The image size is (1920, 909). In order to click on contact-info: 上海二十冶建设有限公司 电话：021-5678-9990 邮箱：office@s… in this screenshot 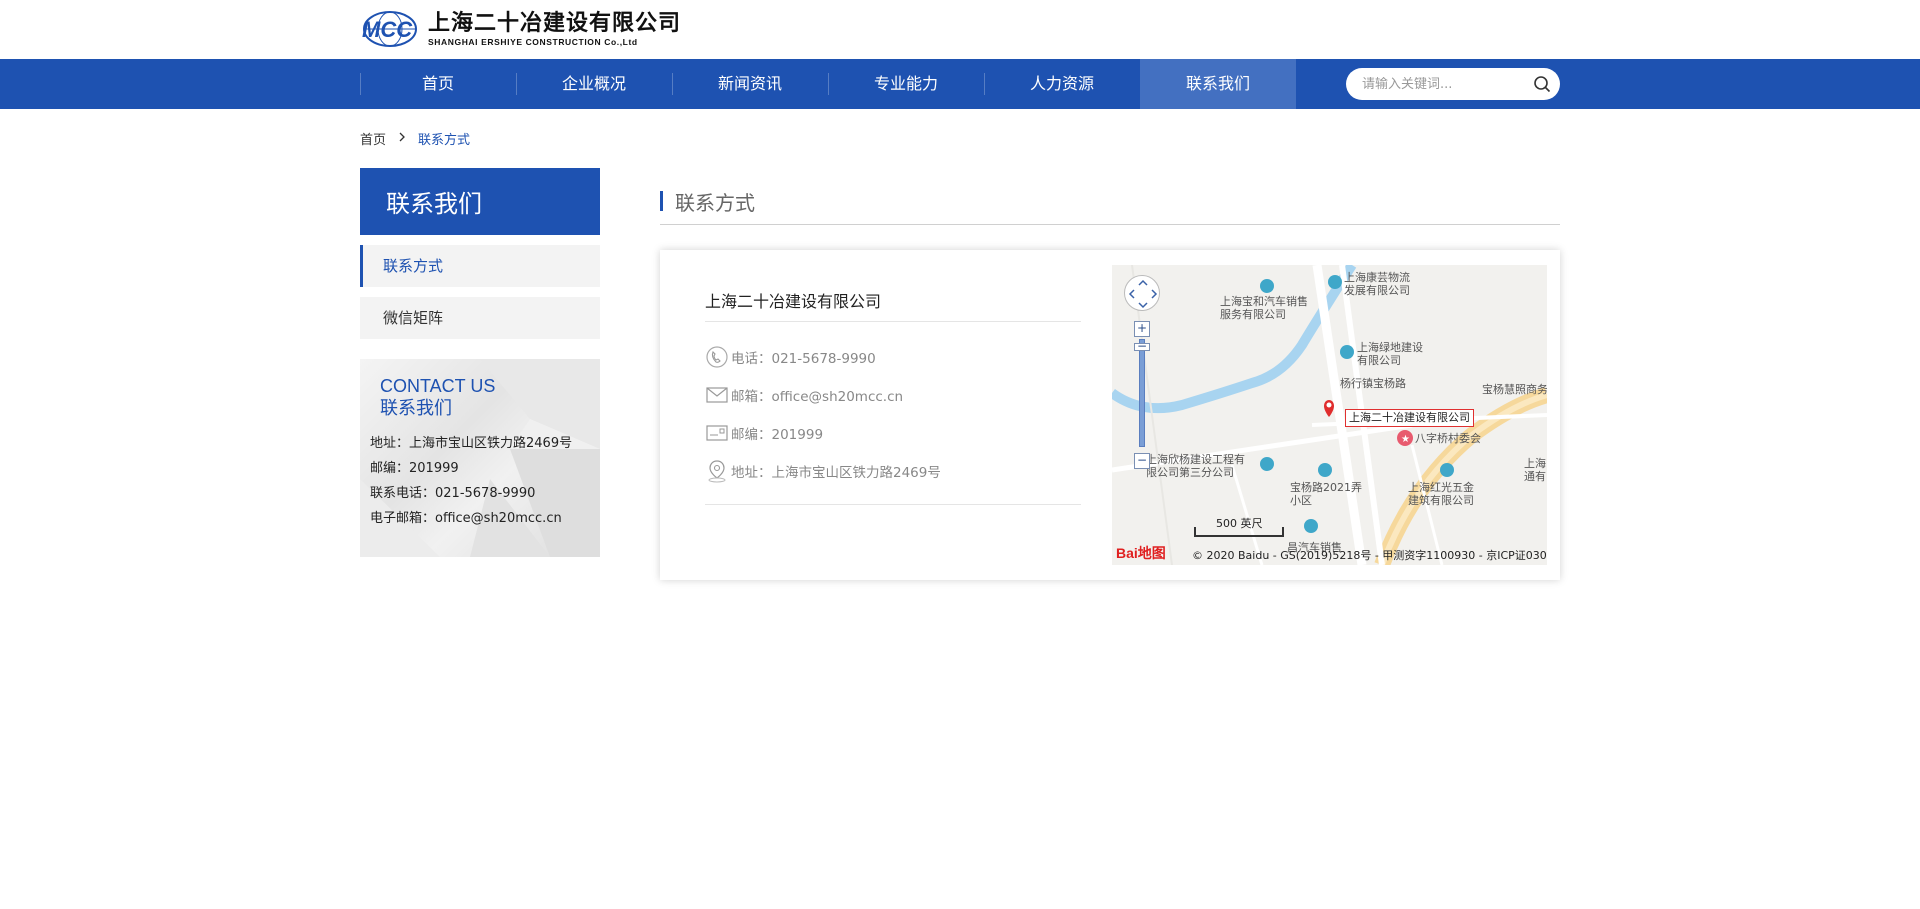, I will do `click(893, 397)`.